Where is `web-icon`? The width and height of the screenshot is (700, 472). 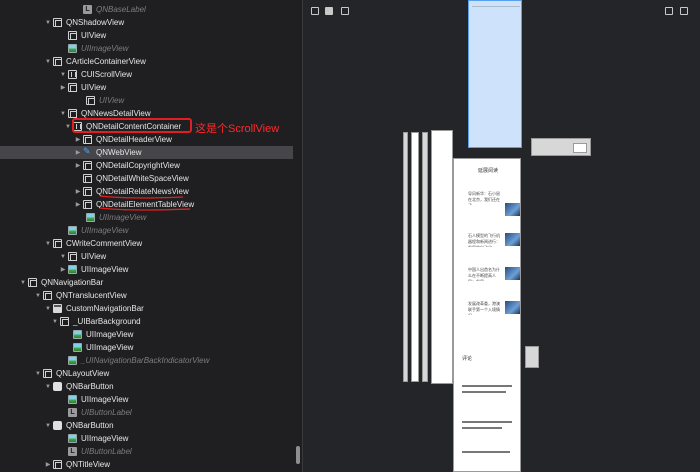 web-icon is located at coordinates (87, 151).